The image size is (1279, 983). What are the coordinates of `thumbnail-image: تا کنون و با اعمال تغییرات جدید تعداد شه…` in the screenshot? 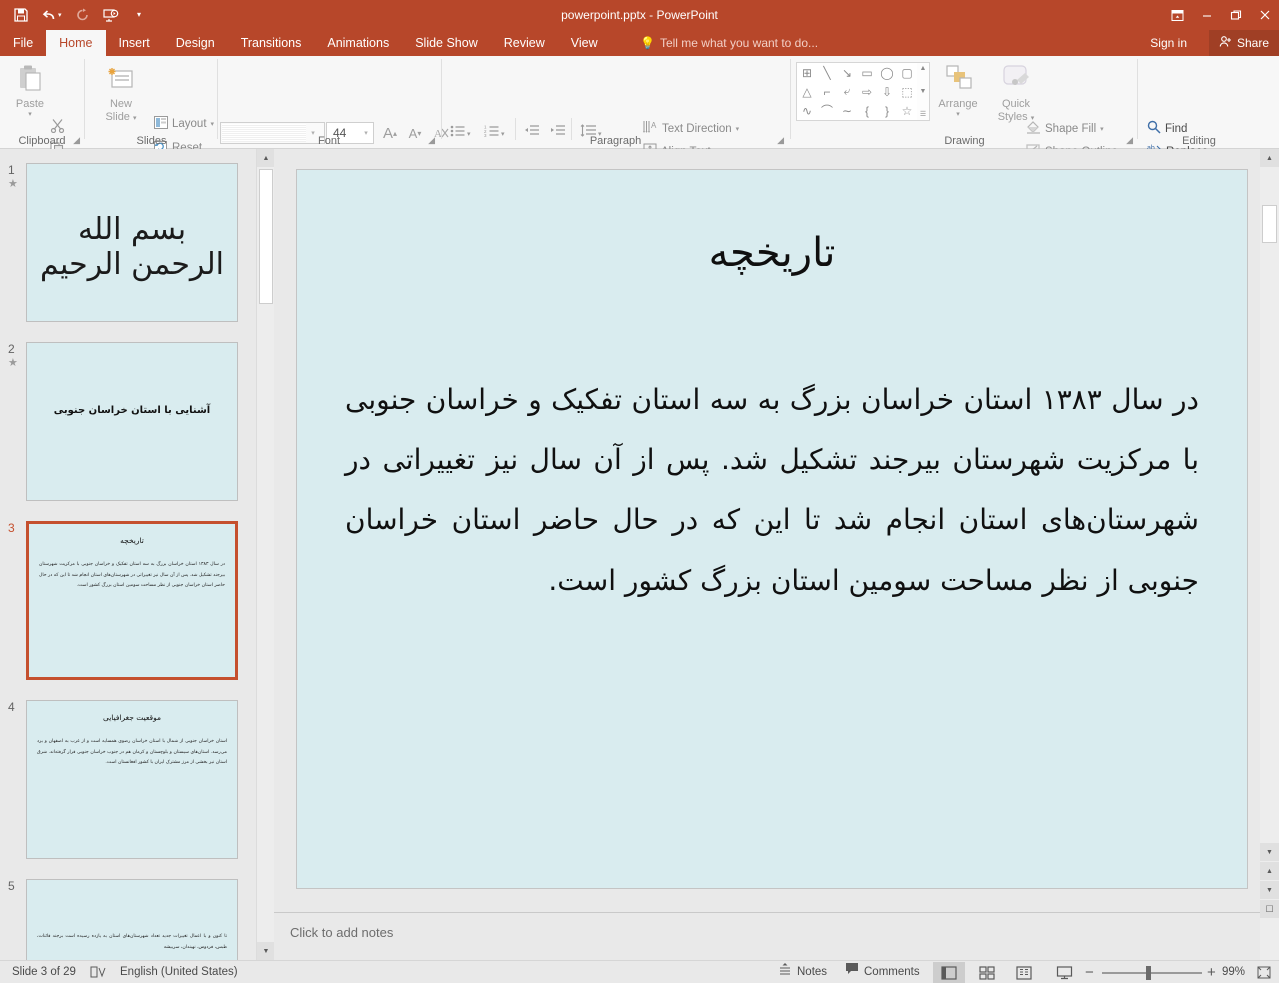 It's located at (132, 919).